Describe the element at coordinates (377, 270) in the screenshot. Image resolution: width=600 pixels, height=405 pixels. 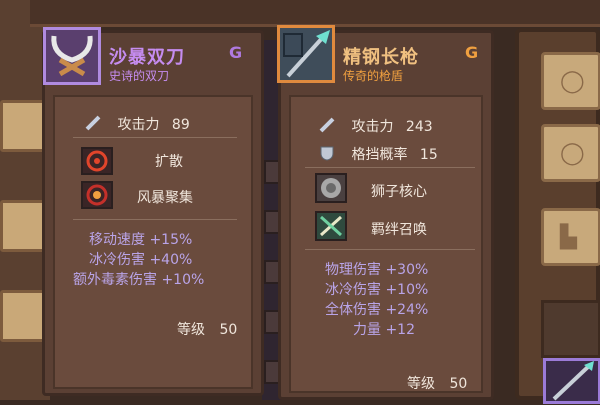
I see `stat-line: 物理伤害 +30%` at that location.